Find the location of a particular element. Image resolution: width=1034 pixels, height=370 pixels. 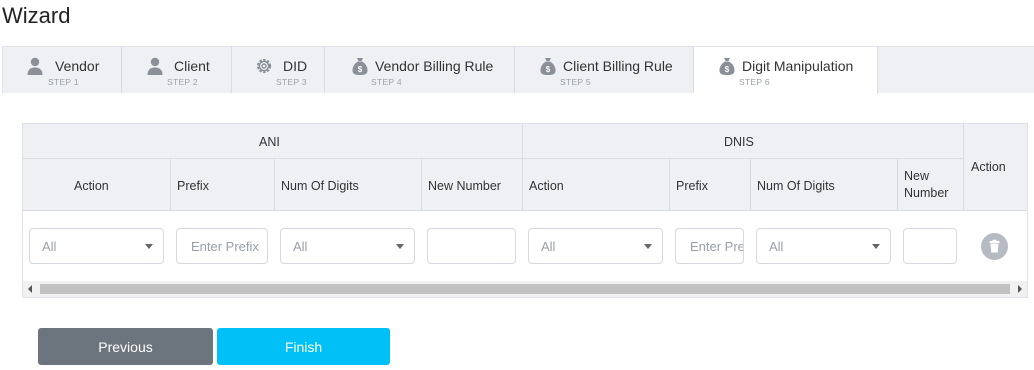

col-dnis-num-digits: Num Of Digits is located at coordinates (824, 185).